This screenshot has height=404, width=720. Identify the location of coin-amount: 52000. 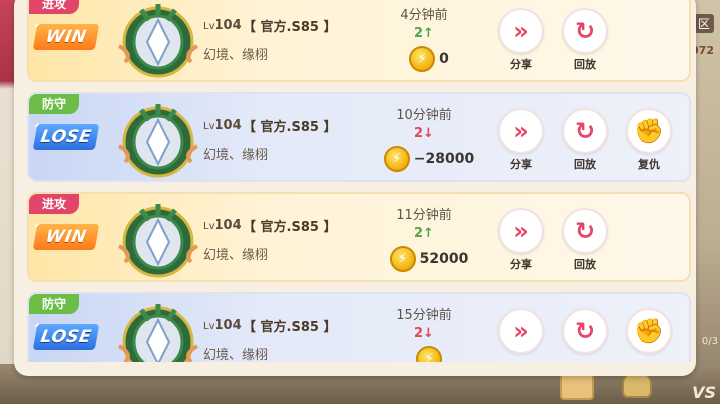
(444, 259).